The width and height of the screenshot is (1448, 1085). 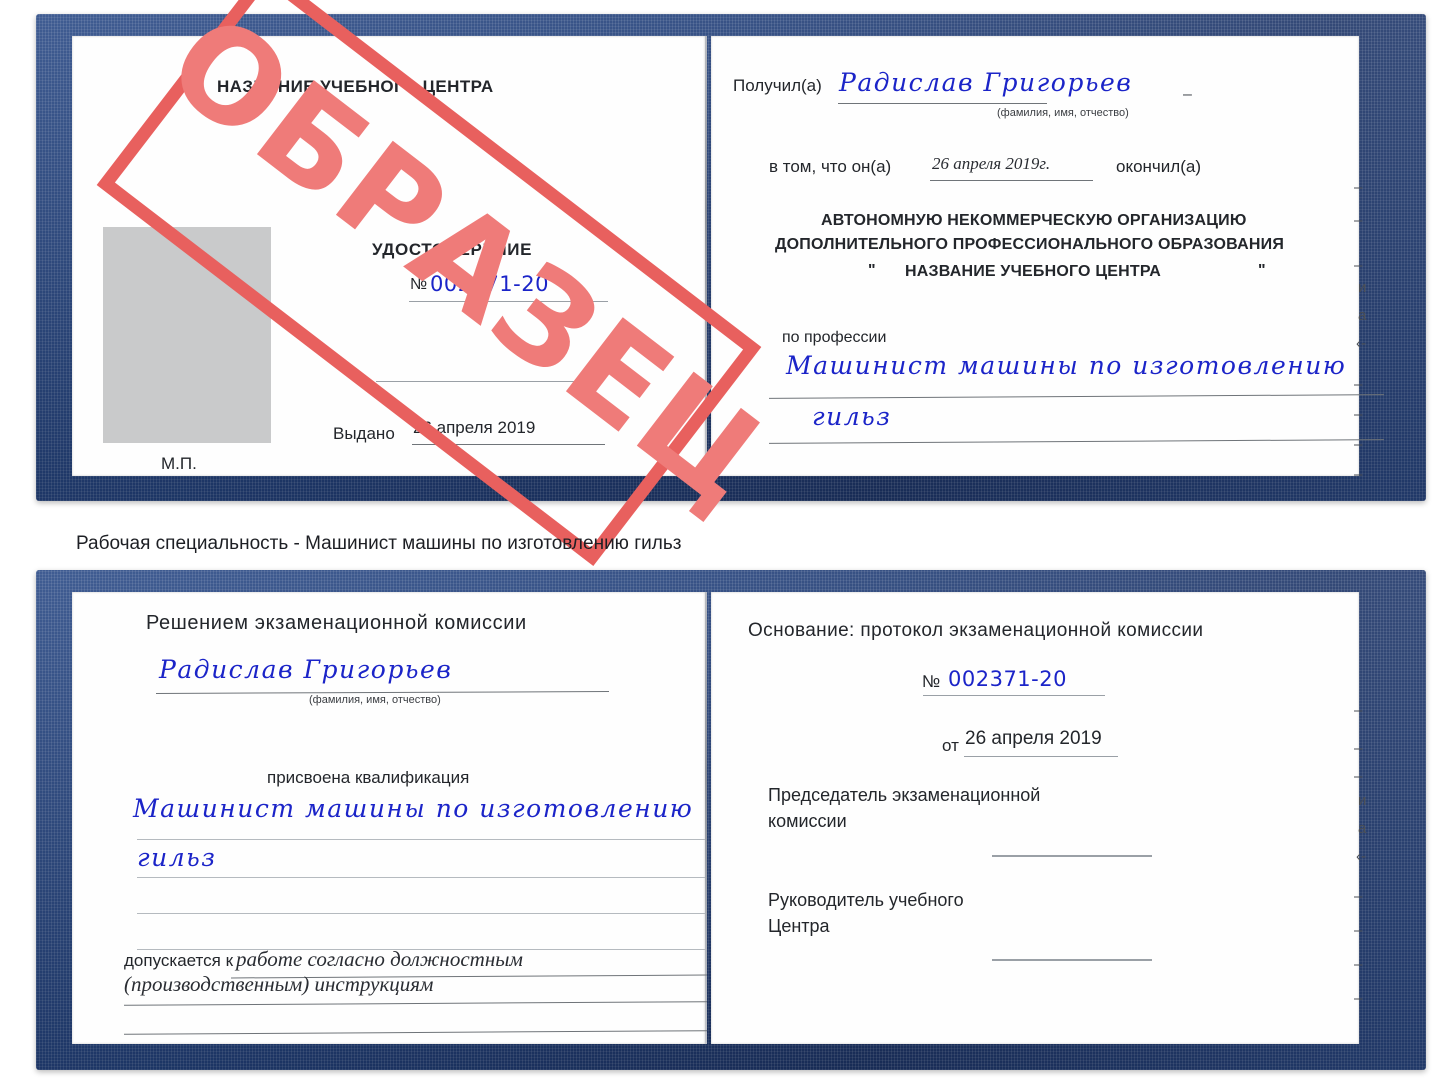 What do you see at coordinates (866, 900) in the screenshot?
I see `head-line-1: Руководитель учебного` at bounding box center [866, 900].